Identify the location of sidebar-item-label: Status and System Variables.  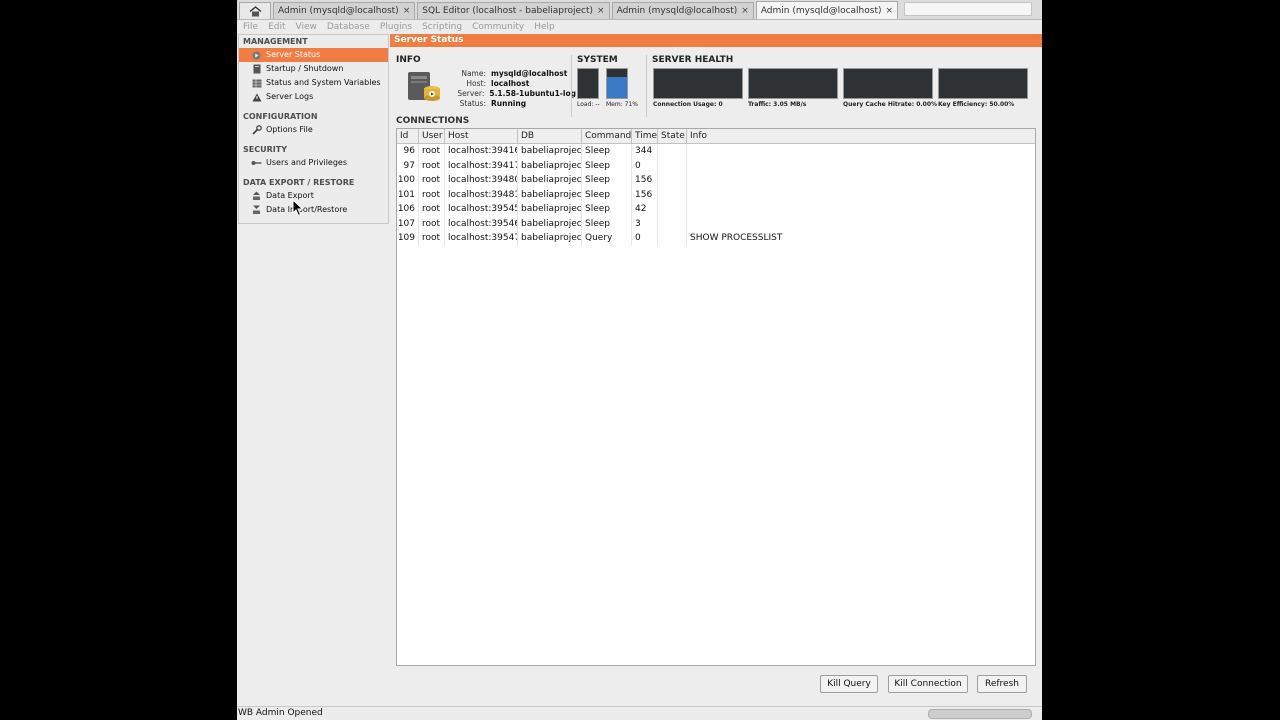
(323, 82).